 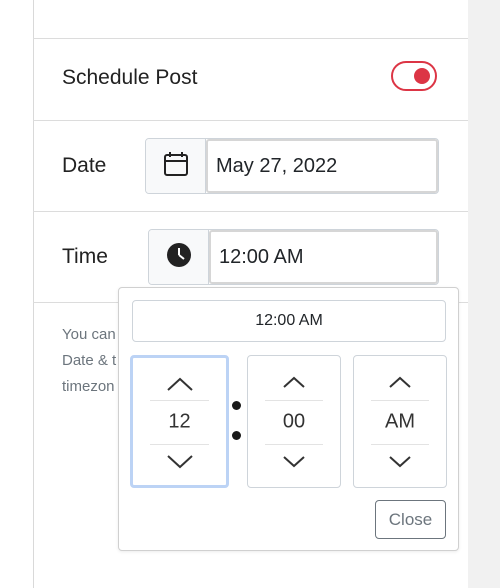 What do you see at coordinates (422, 76) in the screenshot?
I see `toggle-knob` at bounding box center [422, 76].